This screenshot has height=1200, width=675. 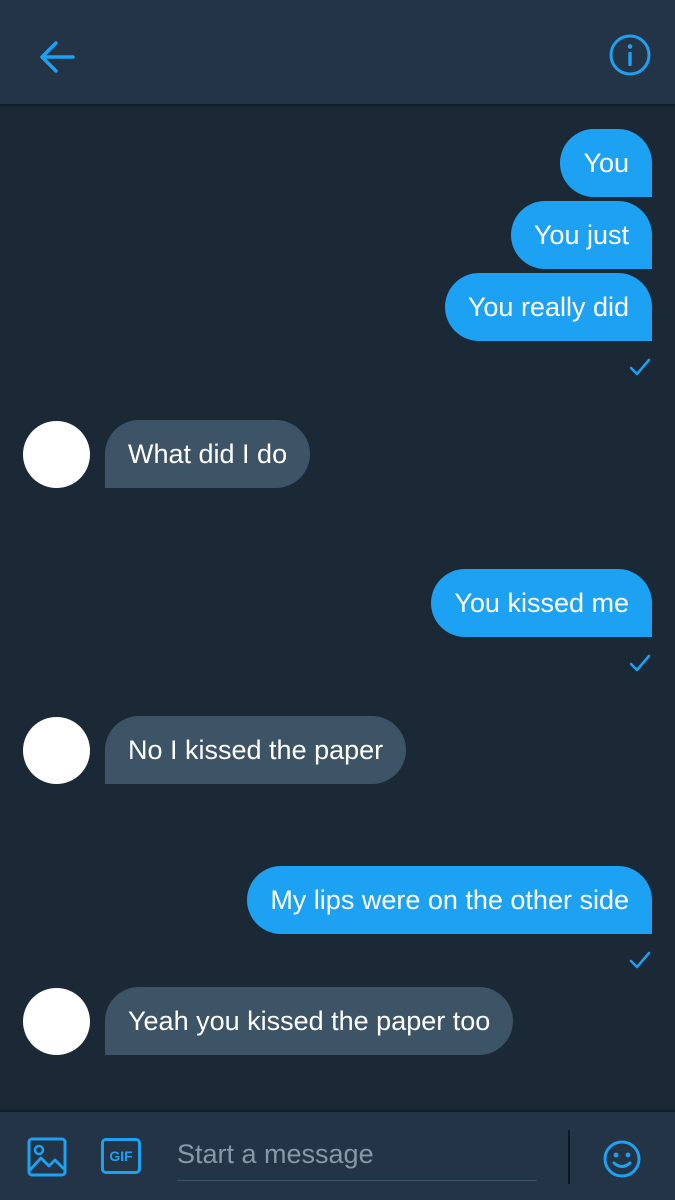 I want to click on info-circle-icon, so click(x=630, y=55).